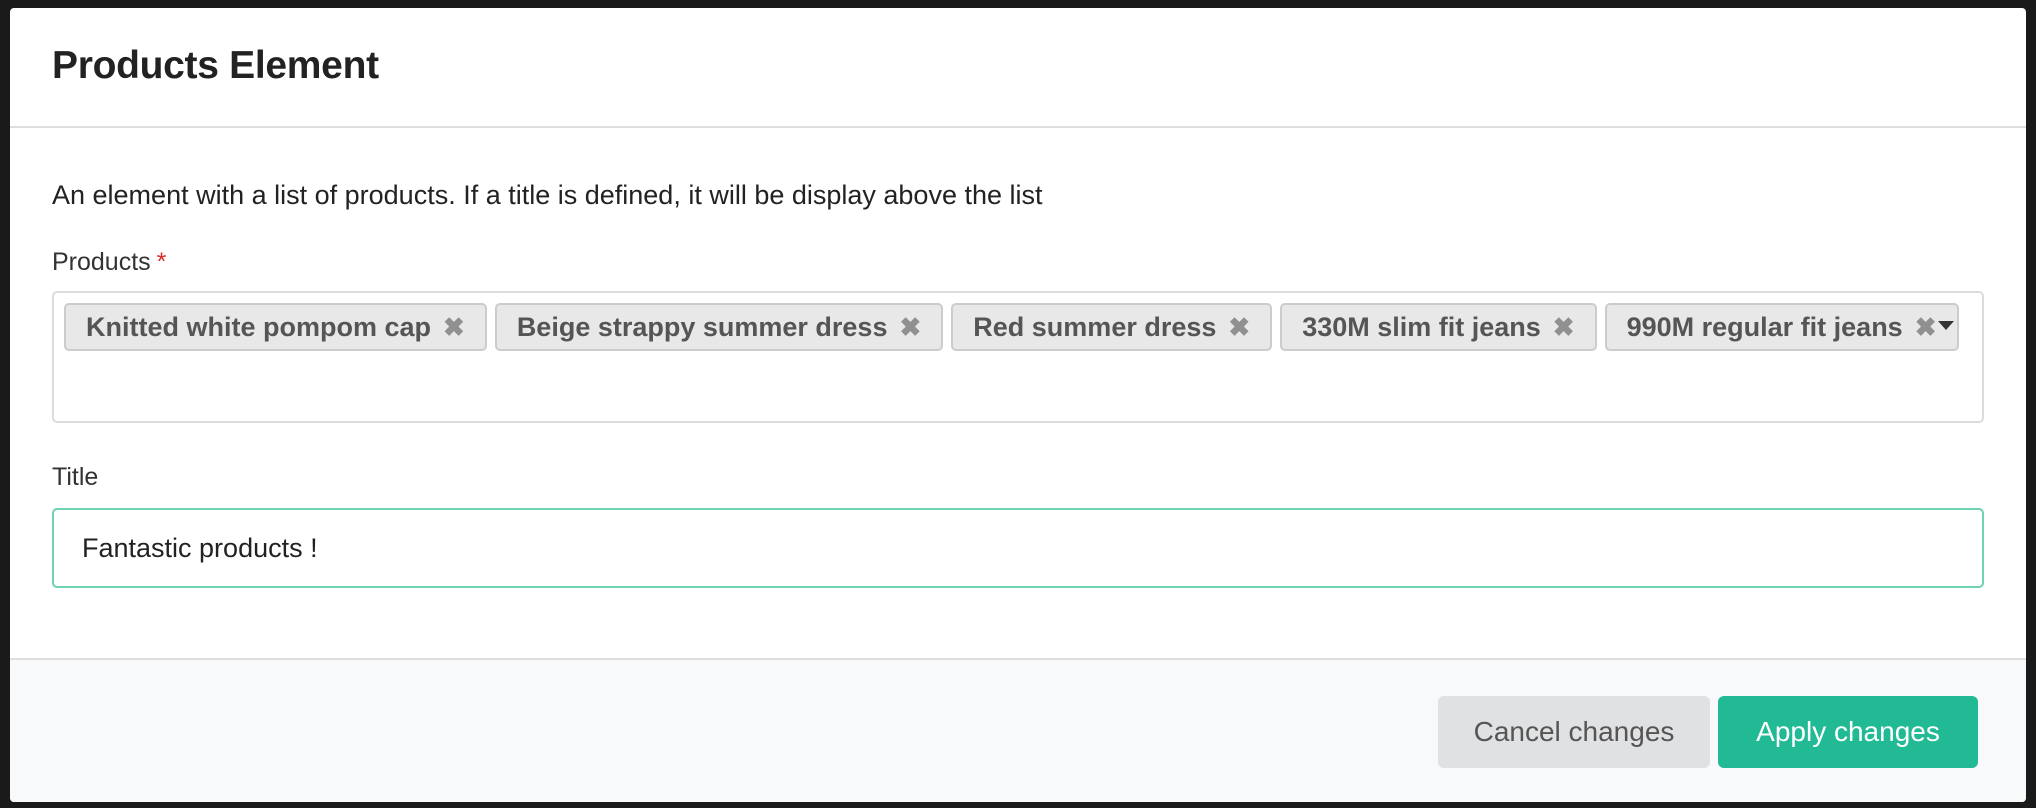  Describe the element at coordinates (1018, 548) in the screenshot. I see `title-input` at that location.